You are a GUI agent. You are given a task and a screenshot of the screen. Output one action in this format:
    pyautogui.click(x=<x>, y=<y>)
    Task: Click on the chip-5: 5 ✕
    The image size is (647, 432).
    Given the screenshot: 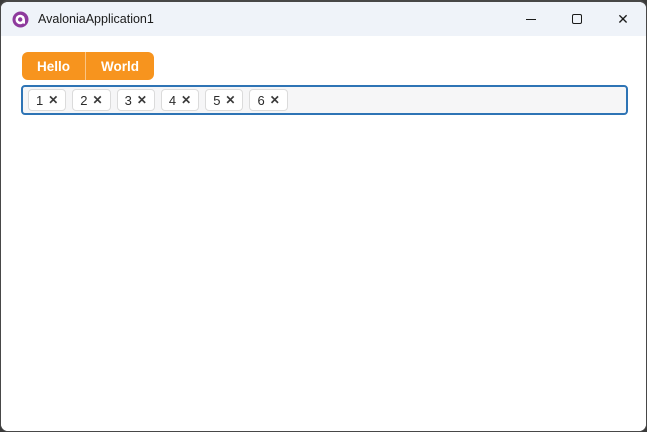 What is the action you would take?
    pyautogui.click(x=224, y=100)
    